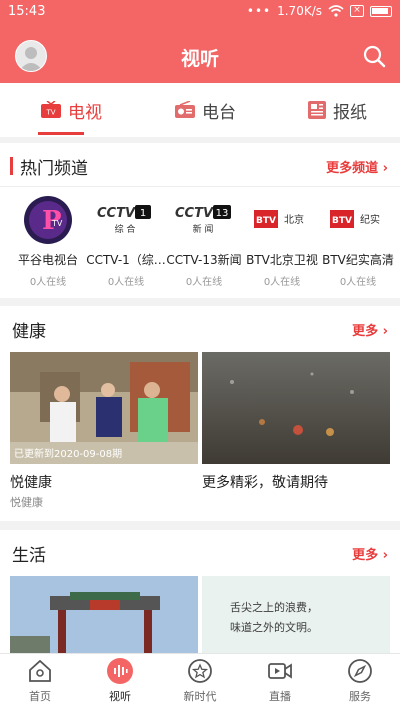 This screenshot has height=711, width=400. What do you see at coordinates (29, 556) in the screenshot?
I see `life-title: 生活` at bounding box center [29, 556].